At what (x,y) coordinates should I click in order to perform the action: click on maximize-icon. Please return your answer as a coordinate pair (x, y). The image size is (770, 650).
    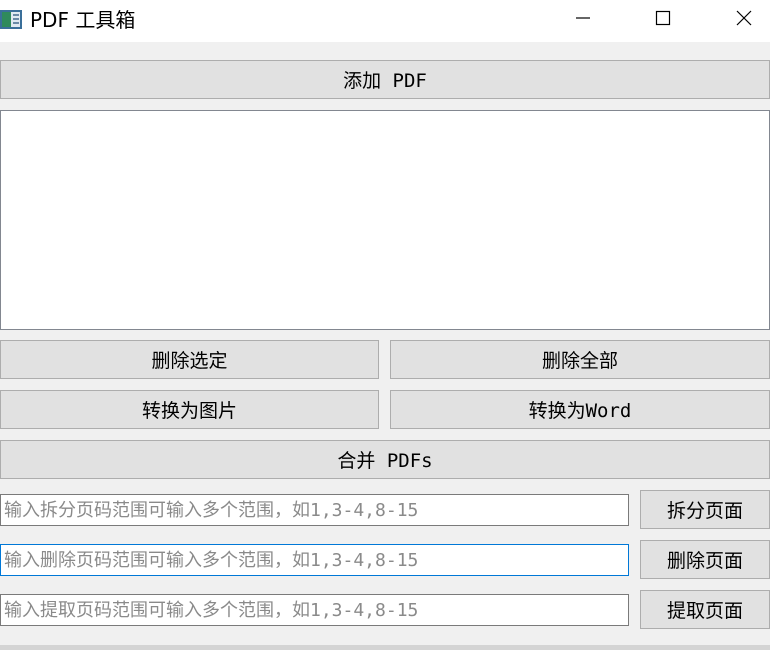
    Looking at the image, I should click on (663, 20).